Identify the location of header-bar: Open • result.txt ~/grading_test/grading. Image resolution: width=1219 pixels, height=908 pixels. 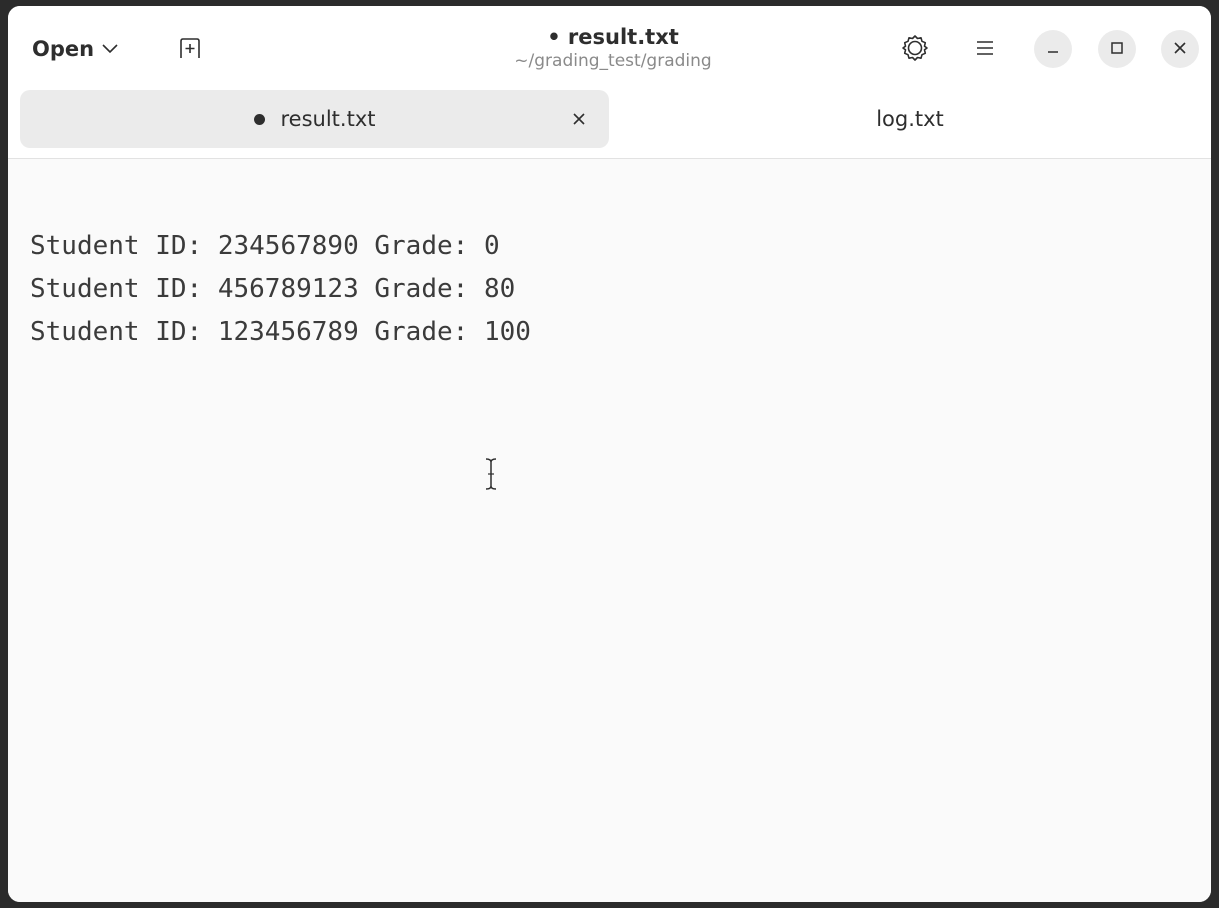
(609, 48).